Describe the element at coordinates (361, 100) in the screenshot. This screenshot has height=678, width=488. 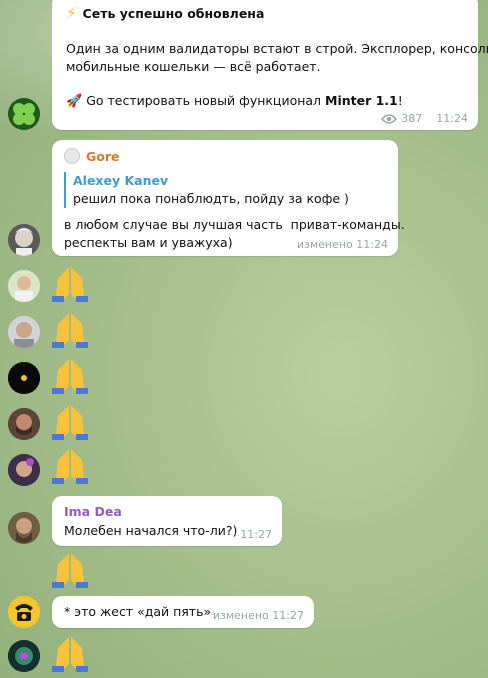
I see `cta-bold-link: Minter 1.1` at that location.